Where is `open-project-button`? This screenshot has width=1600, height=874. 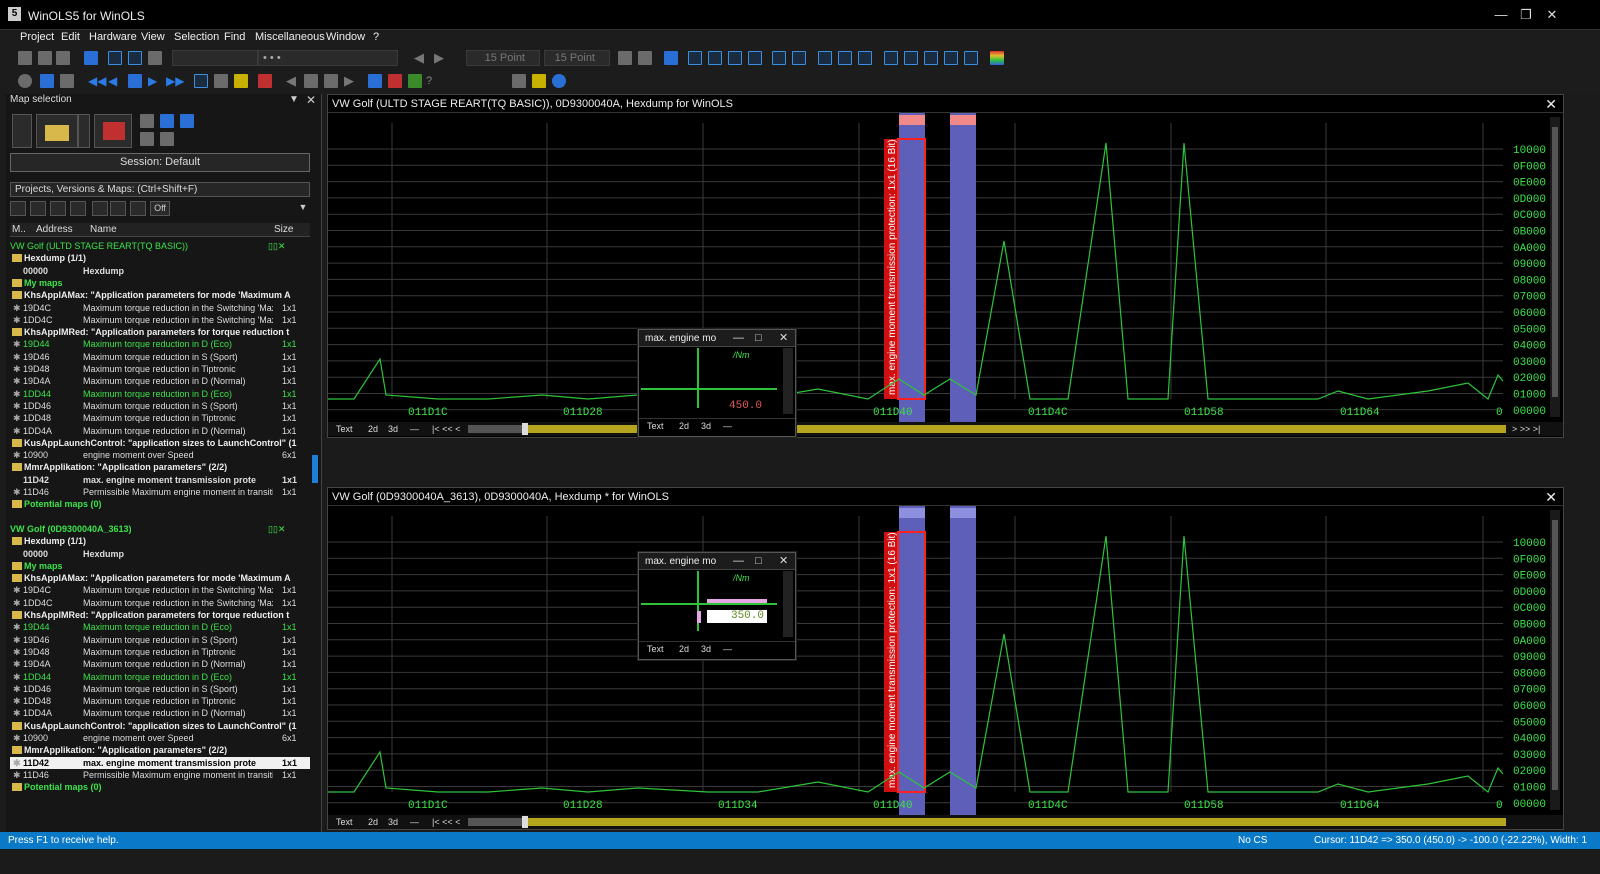 open-project-button is located at coordinates (57, 131).